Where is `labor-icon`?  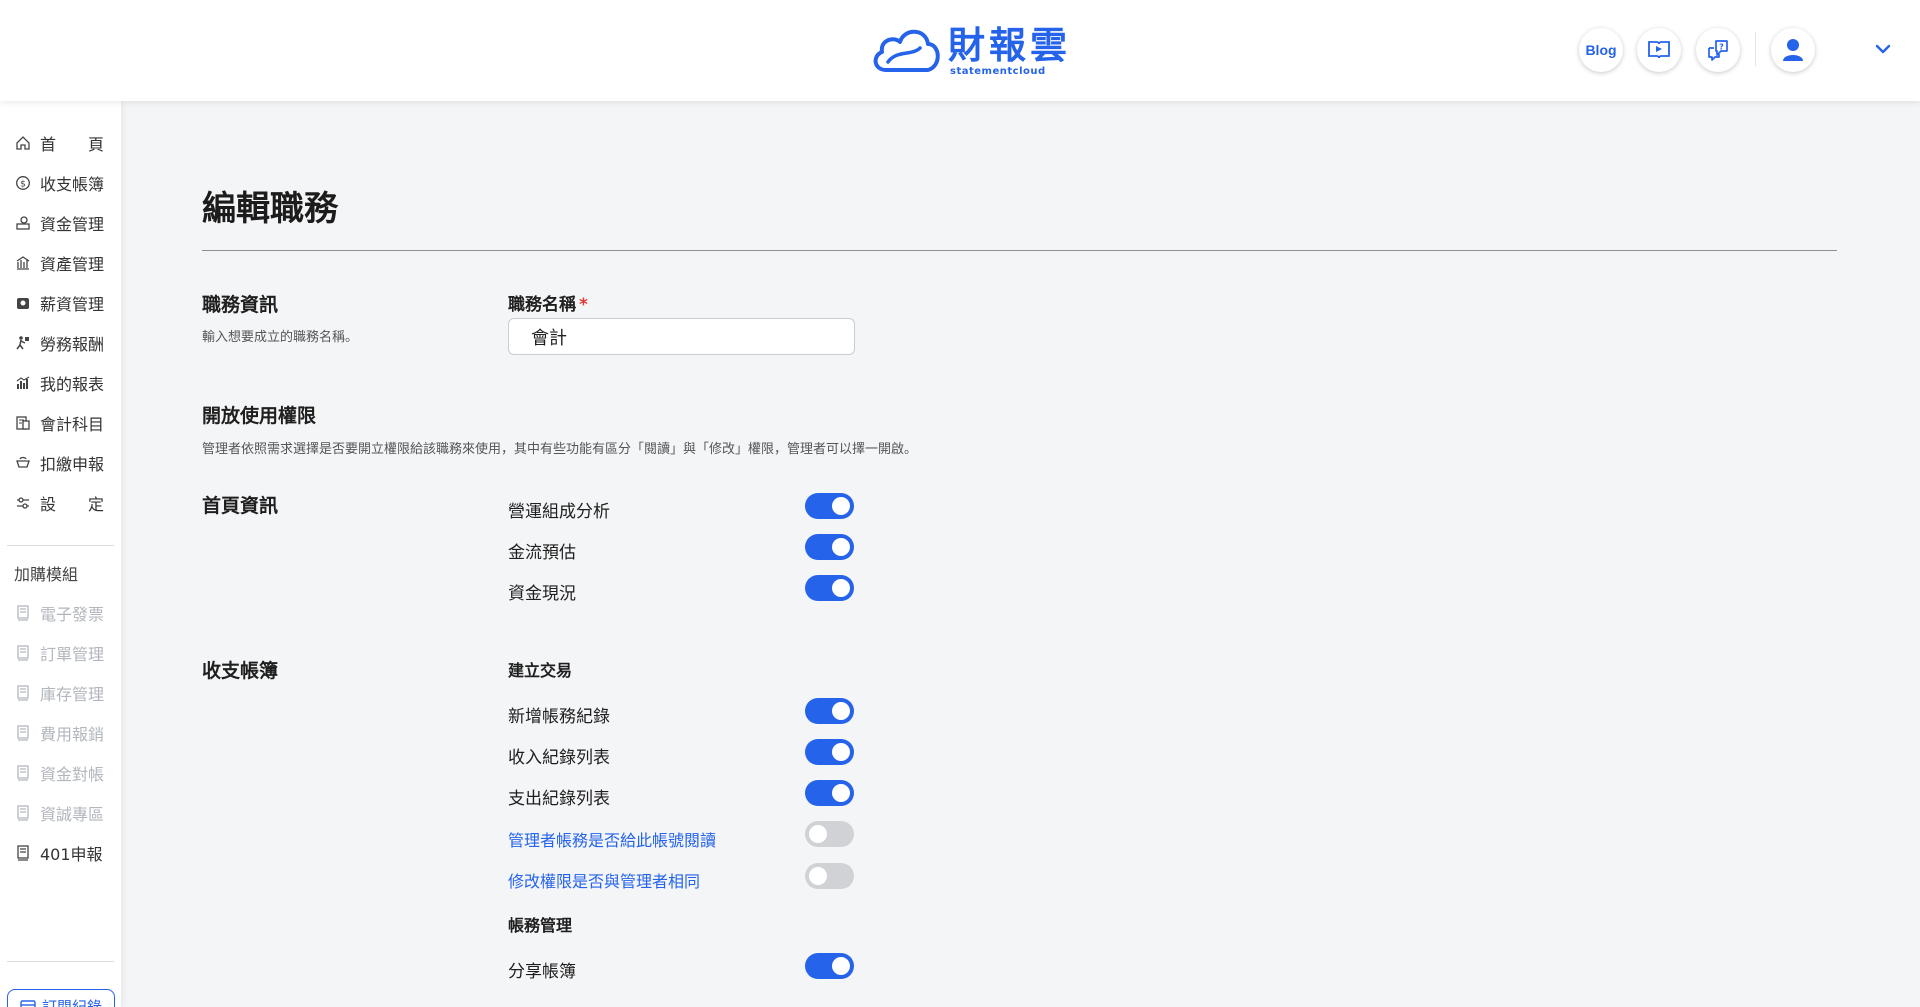
labor-icon is located at coordinates (23, 343).